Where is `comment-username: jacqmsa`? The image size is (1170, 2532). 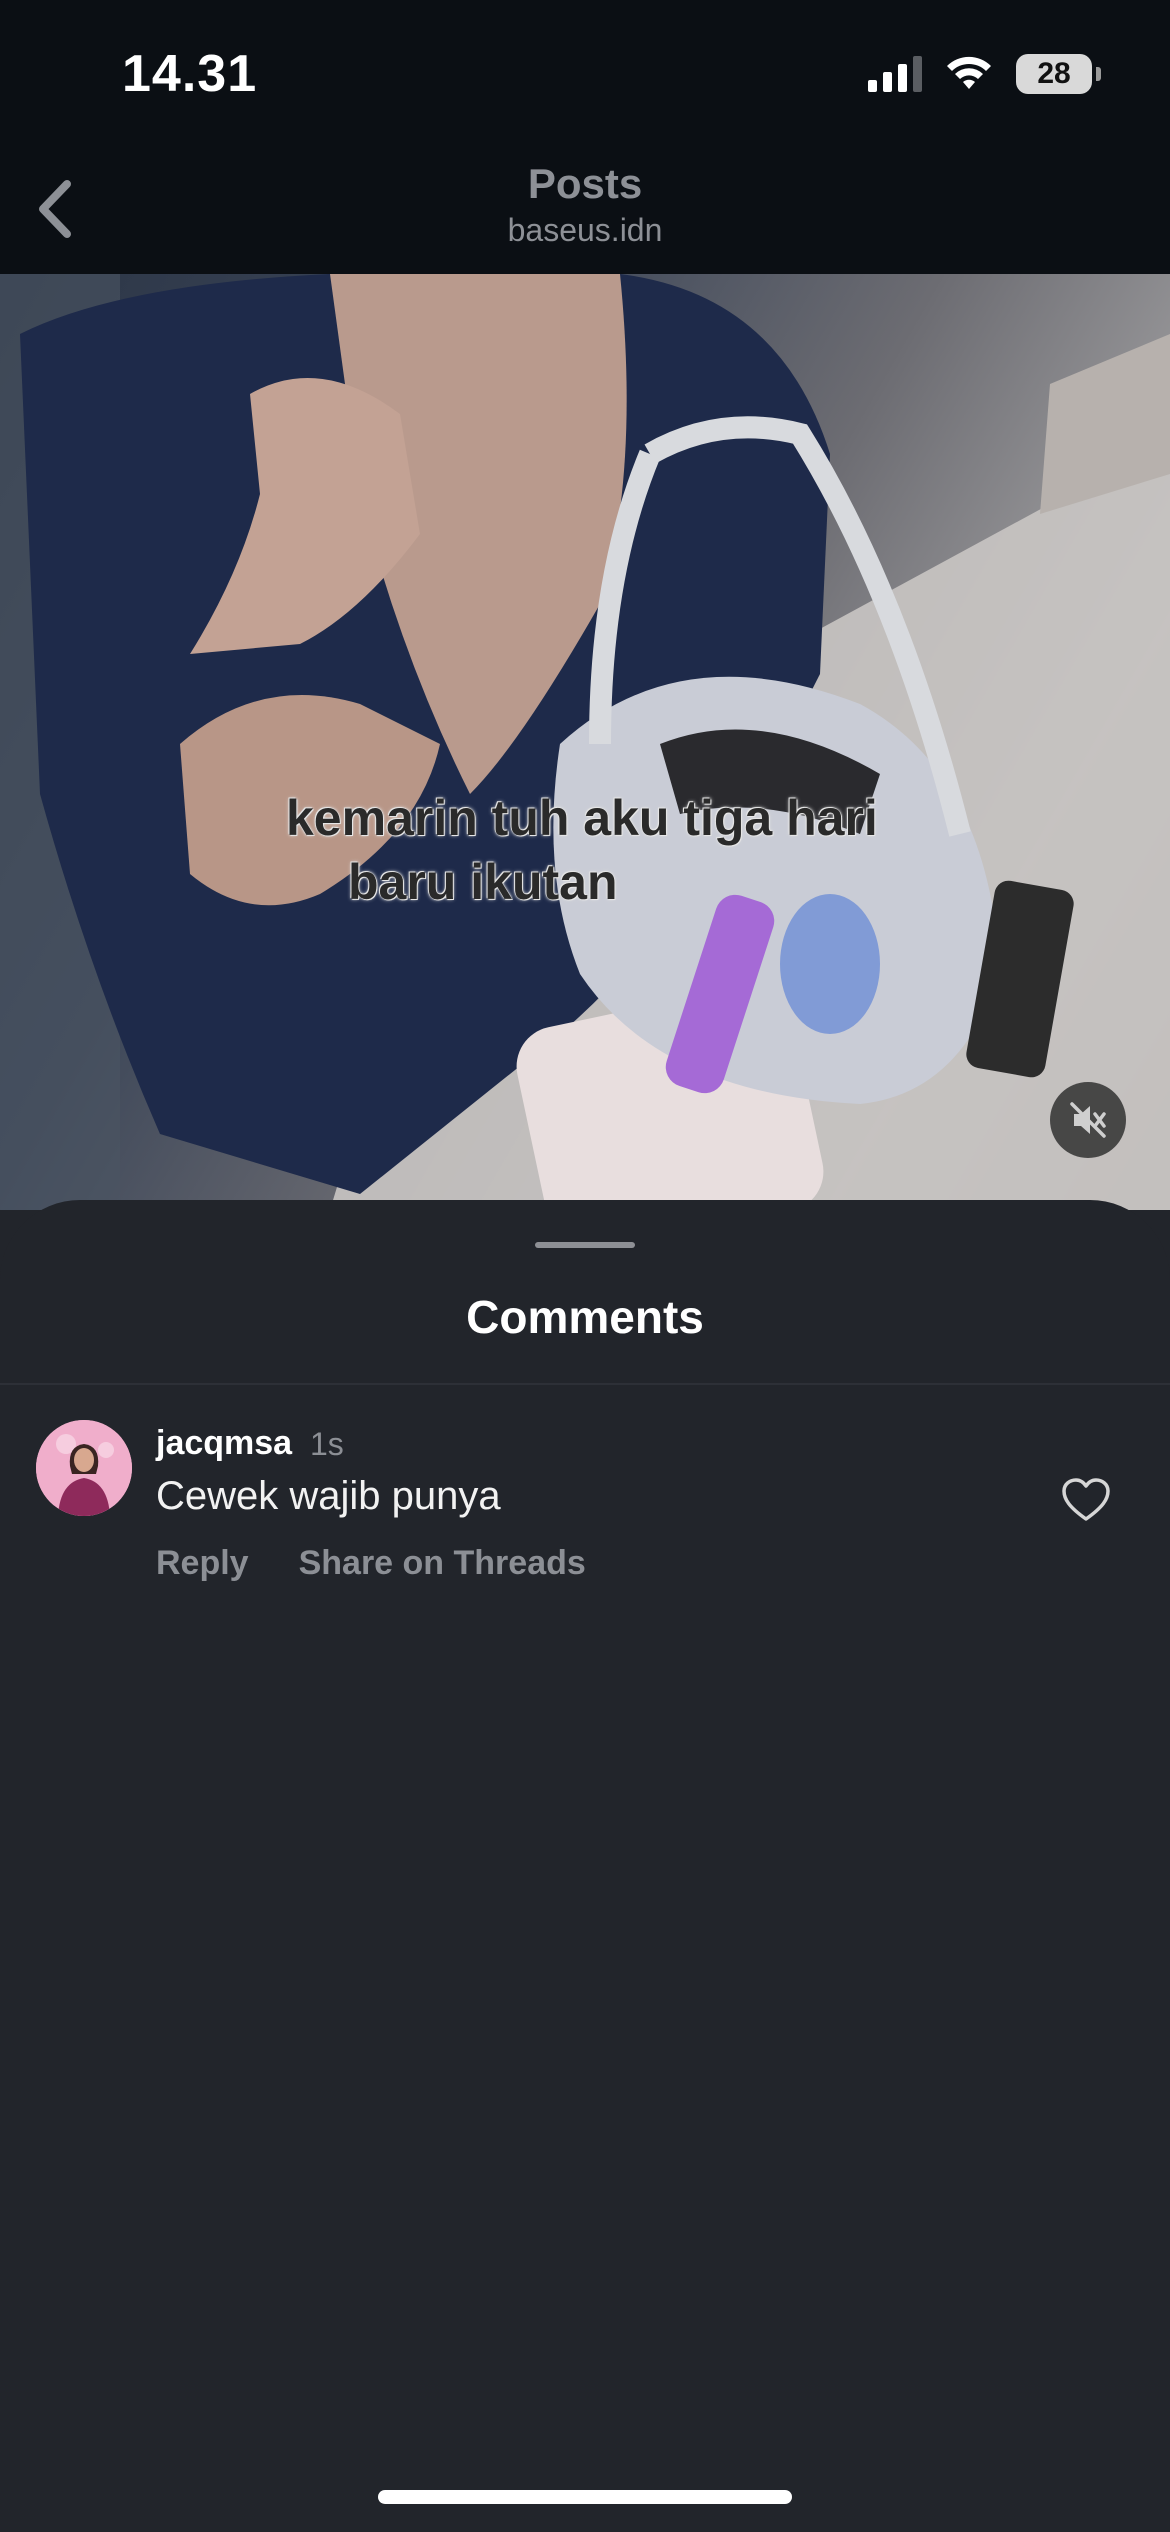
comment-username: jacqmsa is located at coordinates (224, 1443).